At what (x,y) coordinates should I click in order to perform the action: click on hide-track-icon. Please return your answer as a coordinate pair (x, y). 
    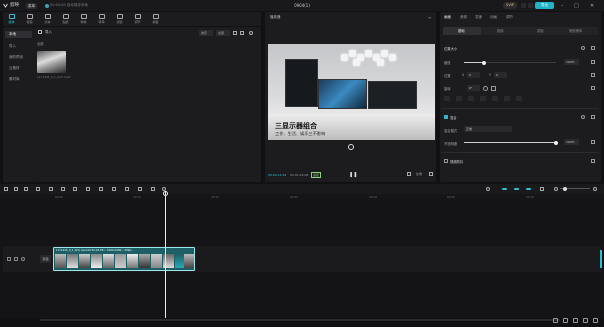
    Looking at the image, I should click on (16, 259).